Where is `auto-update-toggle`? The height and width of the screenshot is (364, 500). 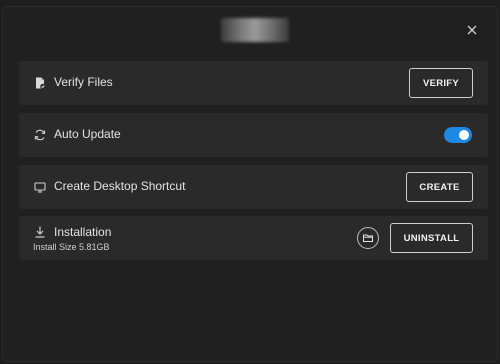 auto-update-toggle is located at coordinates (458, 135).